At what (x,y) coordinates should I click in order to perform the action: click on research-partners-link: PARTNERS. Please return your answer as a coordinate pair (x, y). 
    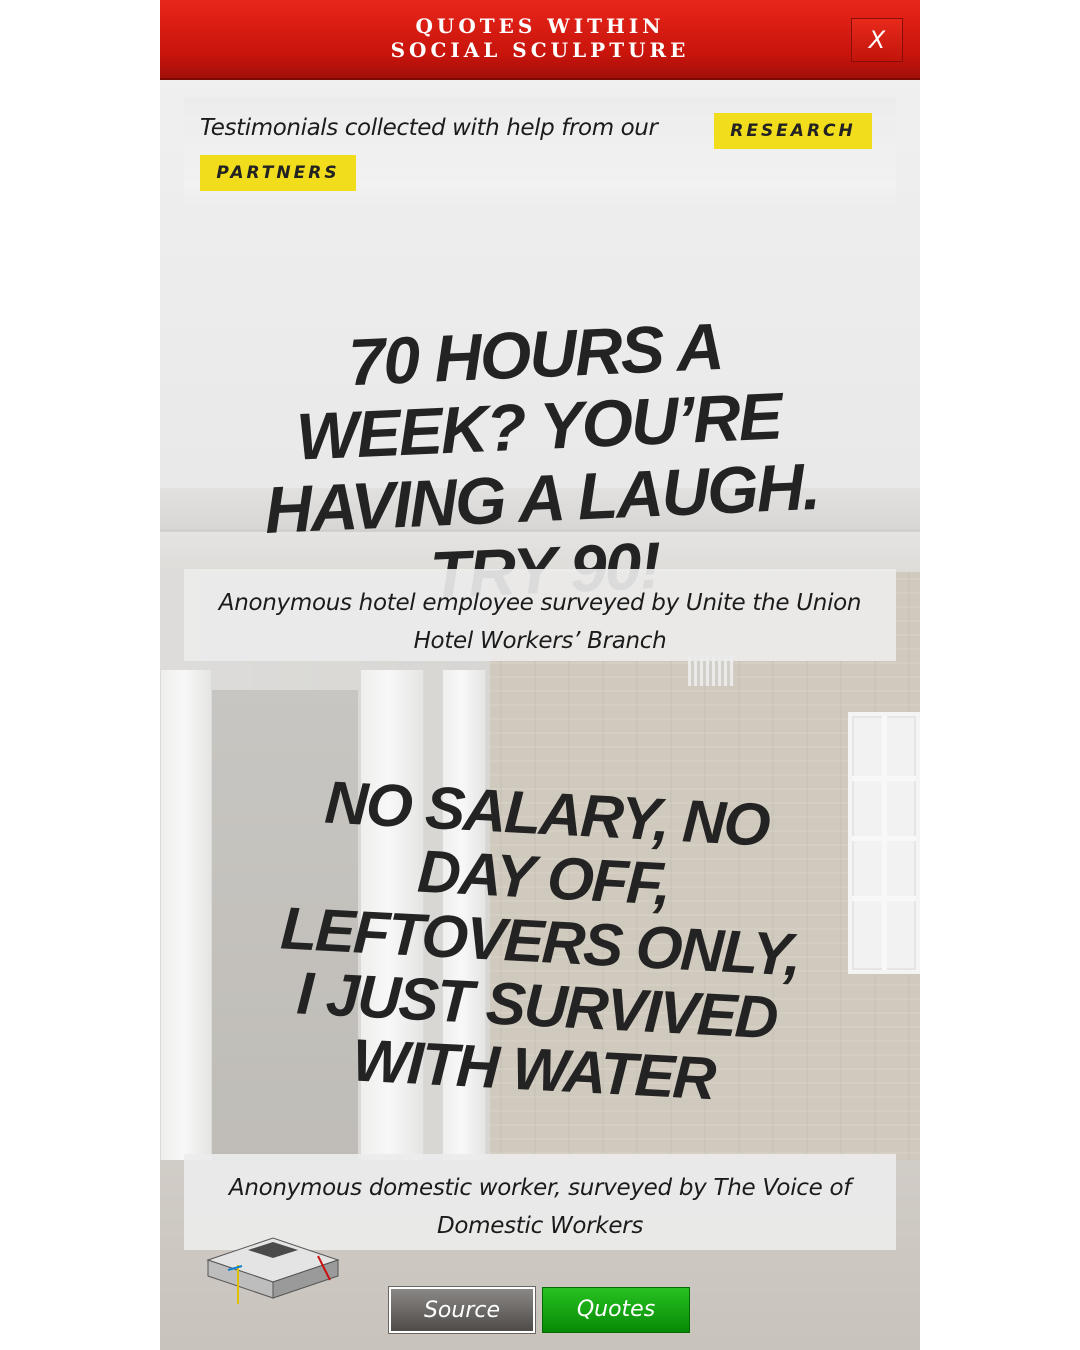
    Looking at the image, I should click on (278, 173).